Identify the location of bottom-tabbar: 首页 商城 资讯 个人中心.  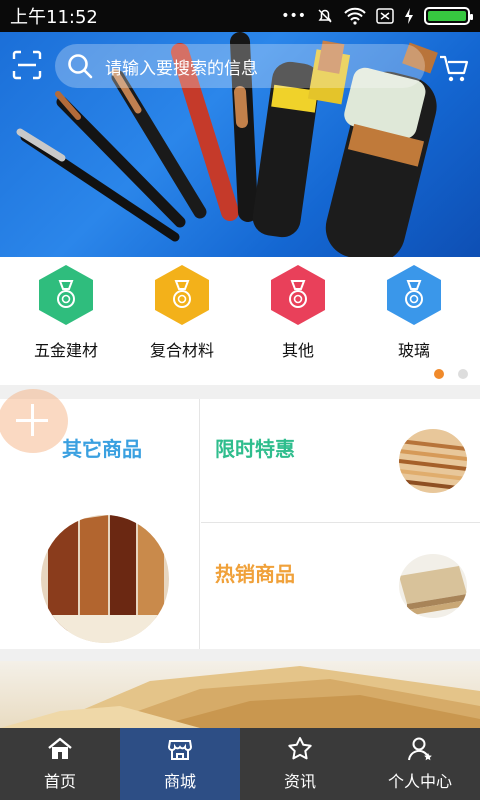
(240, 764).